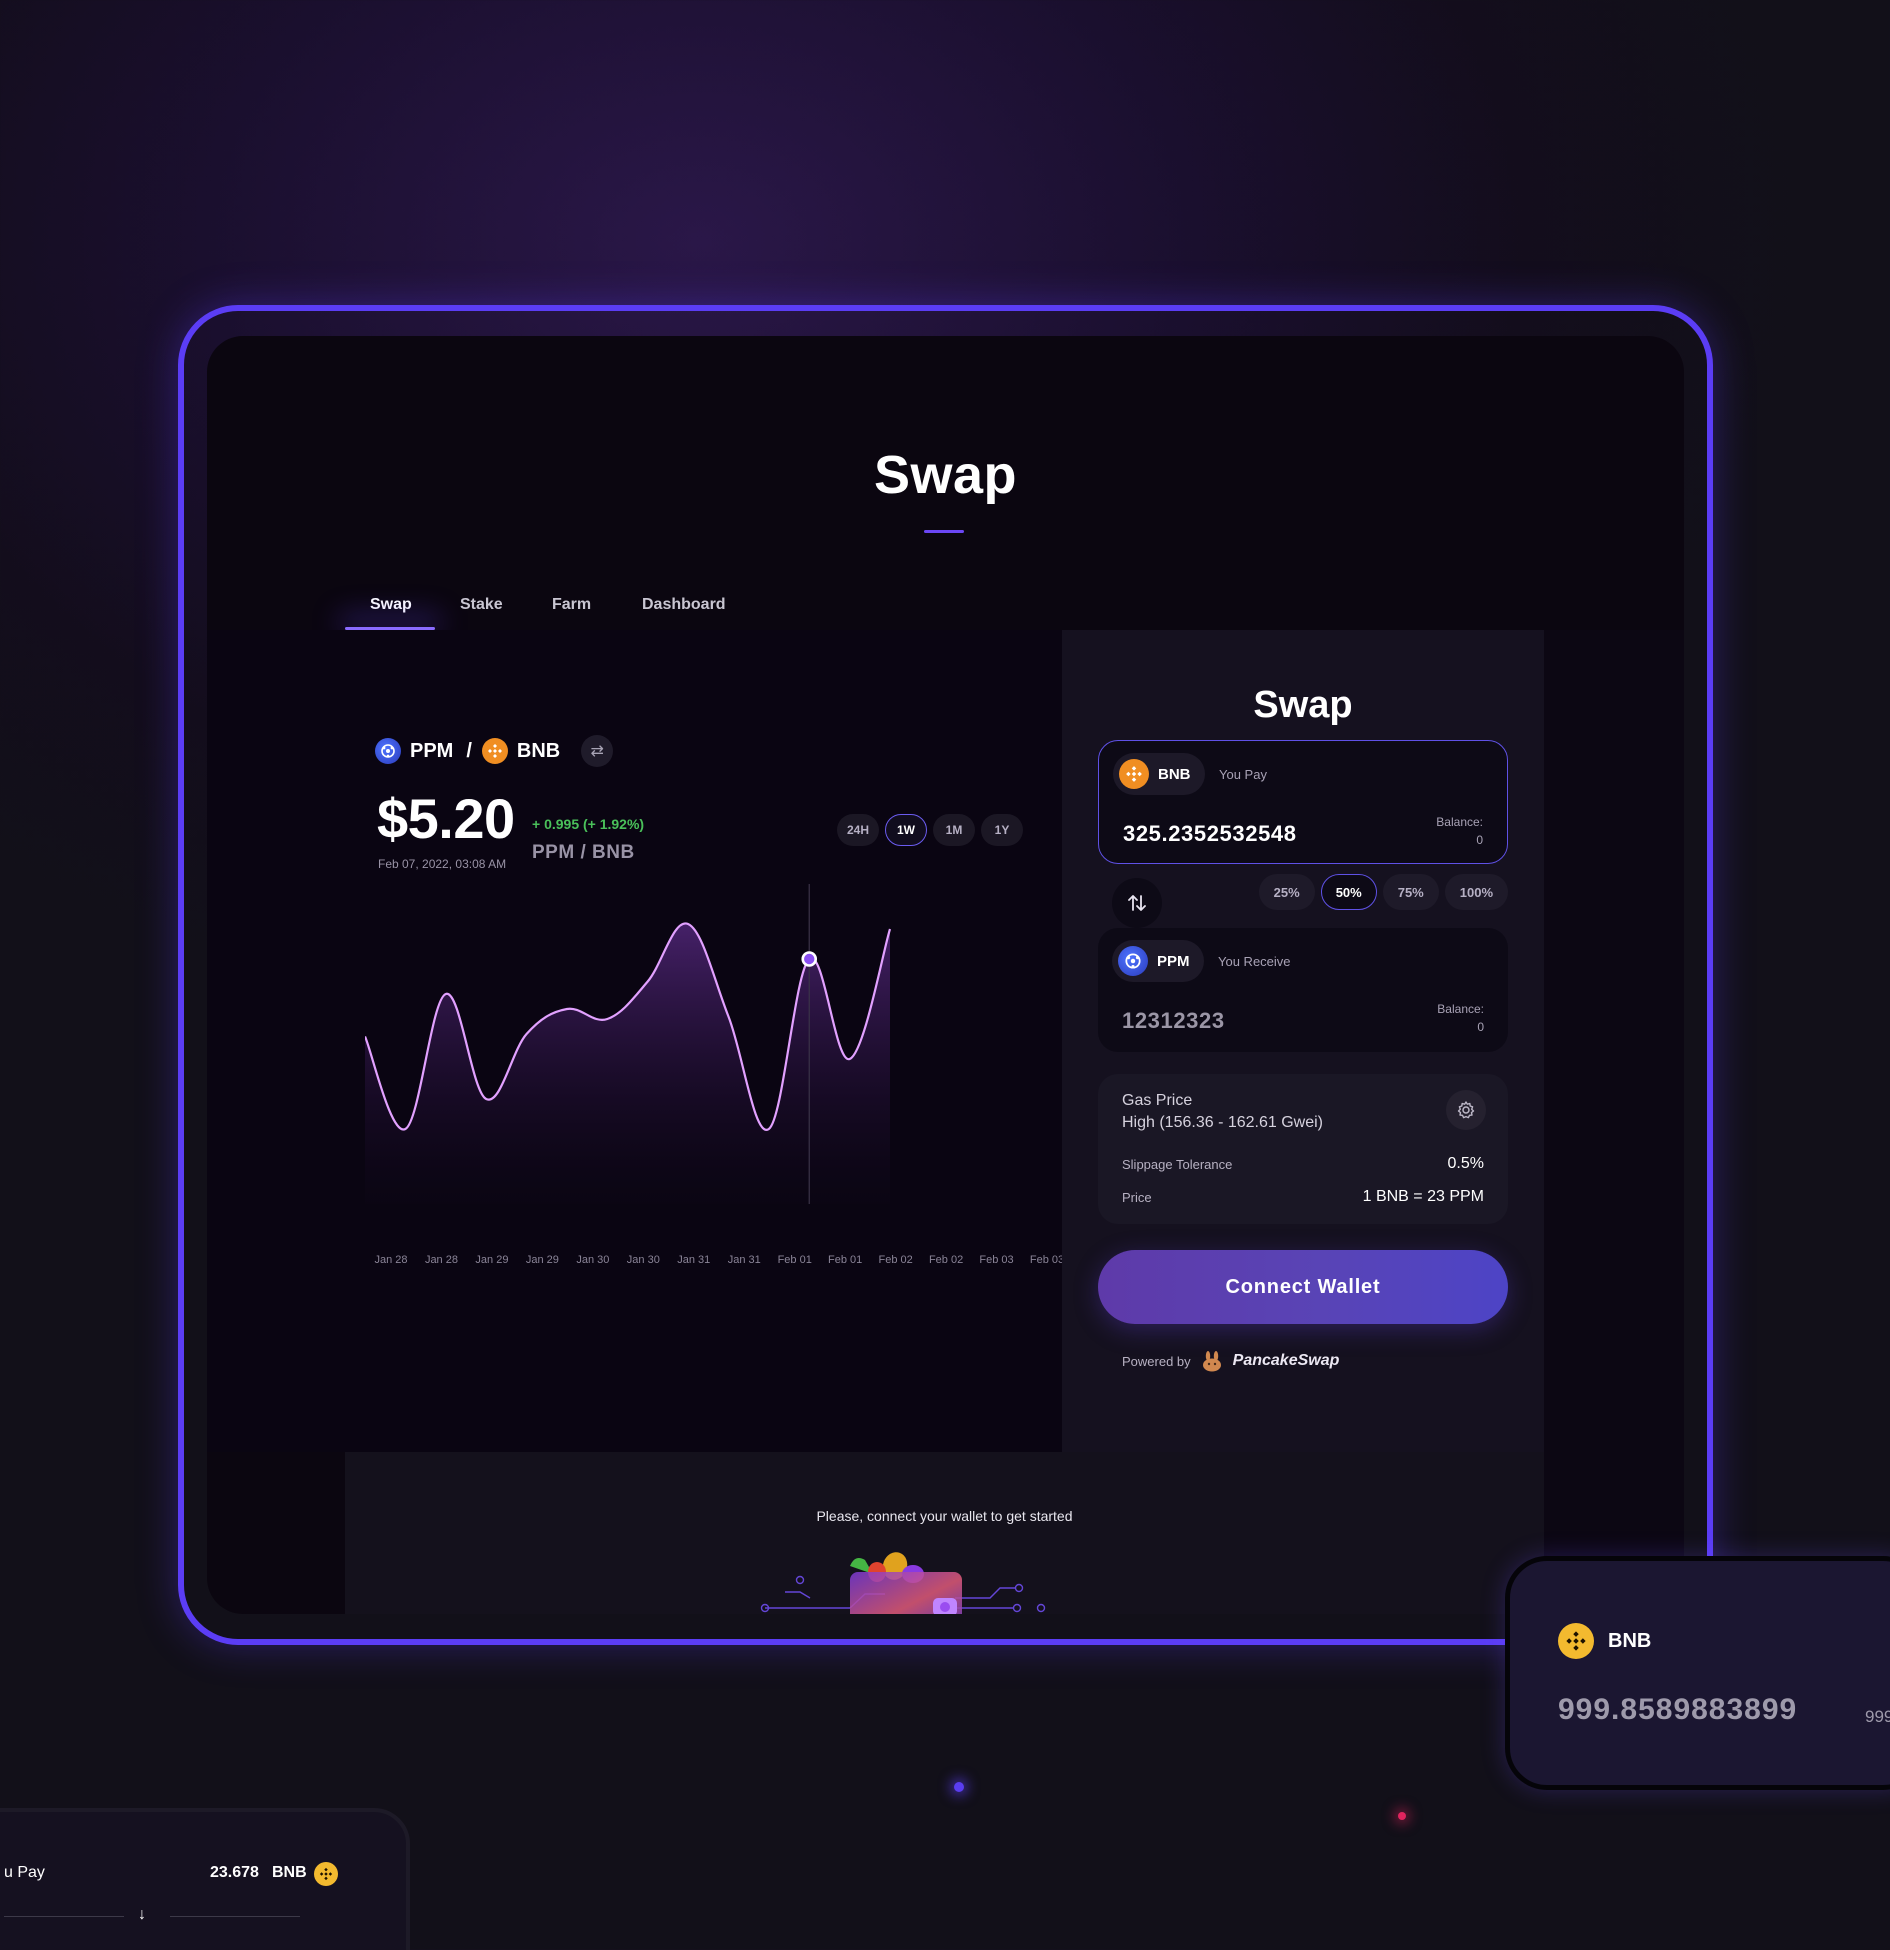 The height and width of the screenshot is (1950, 1890). What do you see at coordinates (432, 750) in the screenshot?
I see `pair-base: PPM` at bounding box center [432, 750].